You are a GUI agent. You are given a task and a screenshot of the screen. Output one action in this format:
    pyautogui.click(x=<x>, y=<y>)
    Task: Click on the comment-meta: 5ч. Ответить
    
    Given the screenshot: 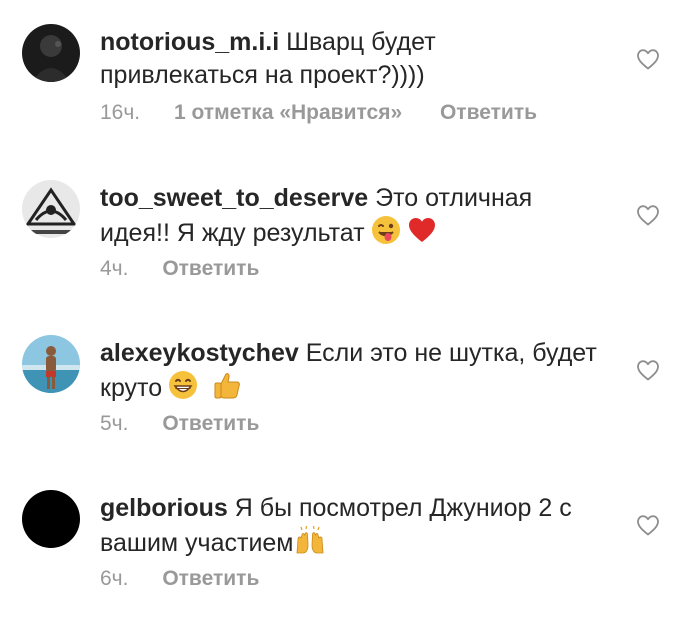 What is the action you would take?
    pyautogui.click(x=179, y=424)
    